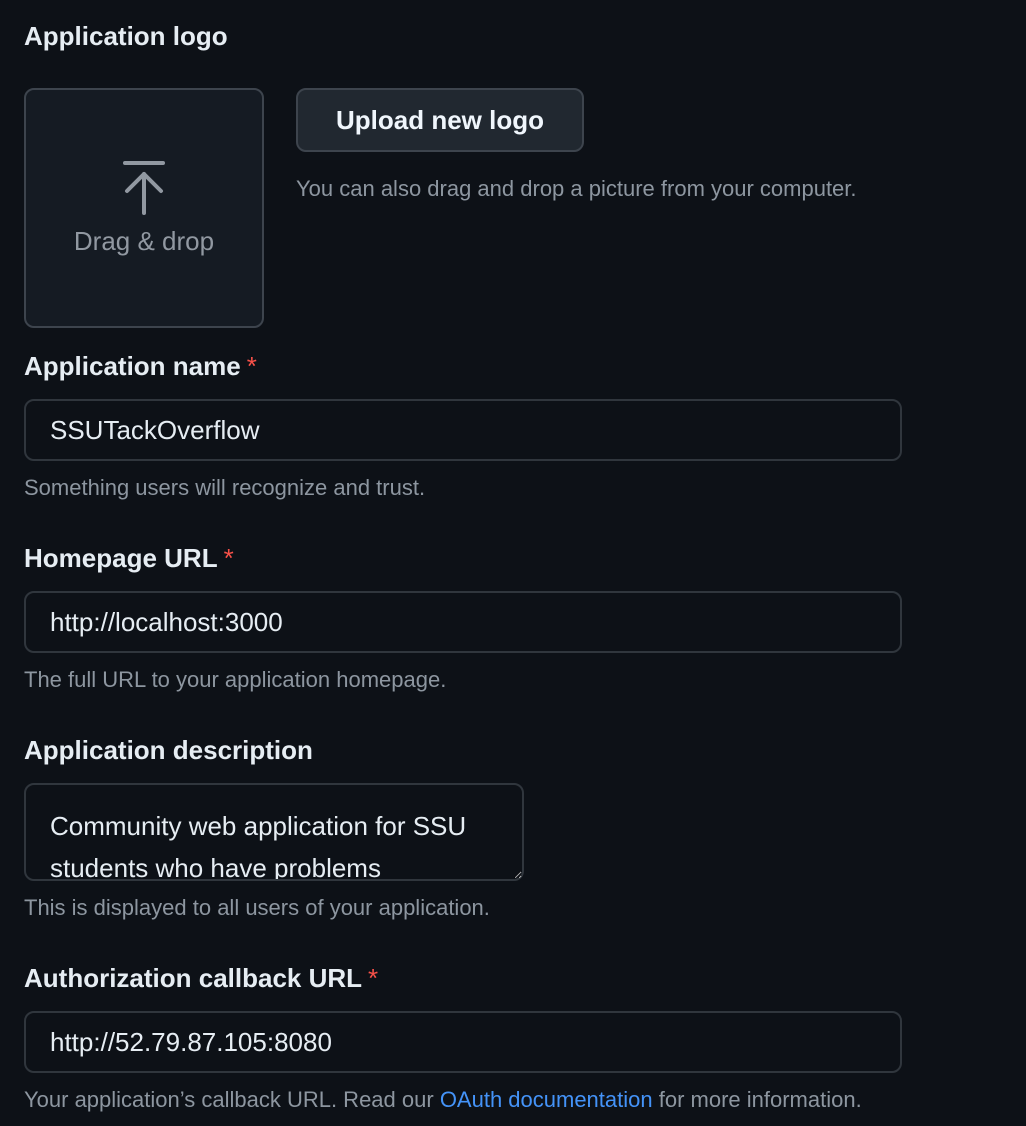 This screenshot has width=1026, height=1126. Describe the element at coordinates (440, 120) in the screenshot. I see `upload-logo-button: Upload new logo` at that location.